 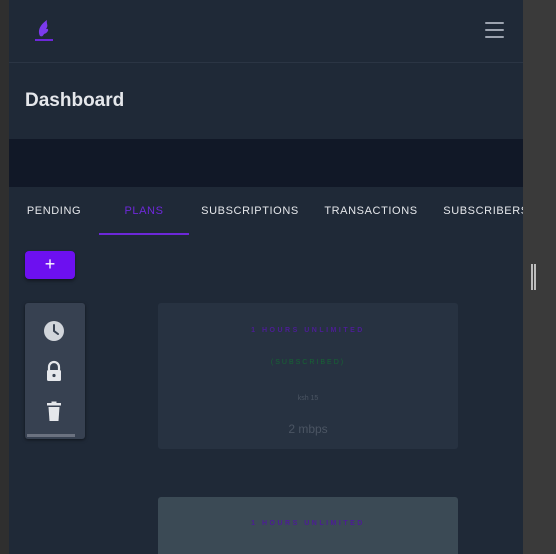 I want to click on menu-icon, so click(x=494, y=30).